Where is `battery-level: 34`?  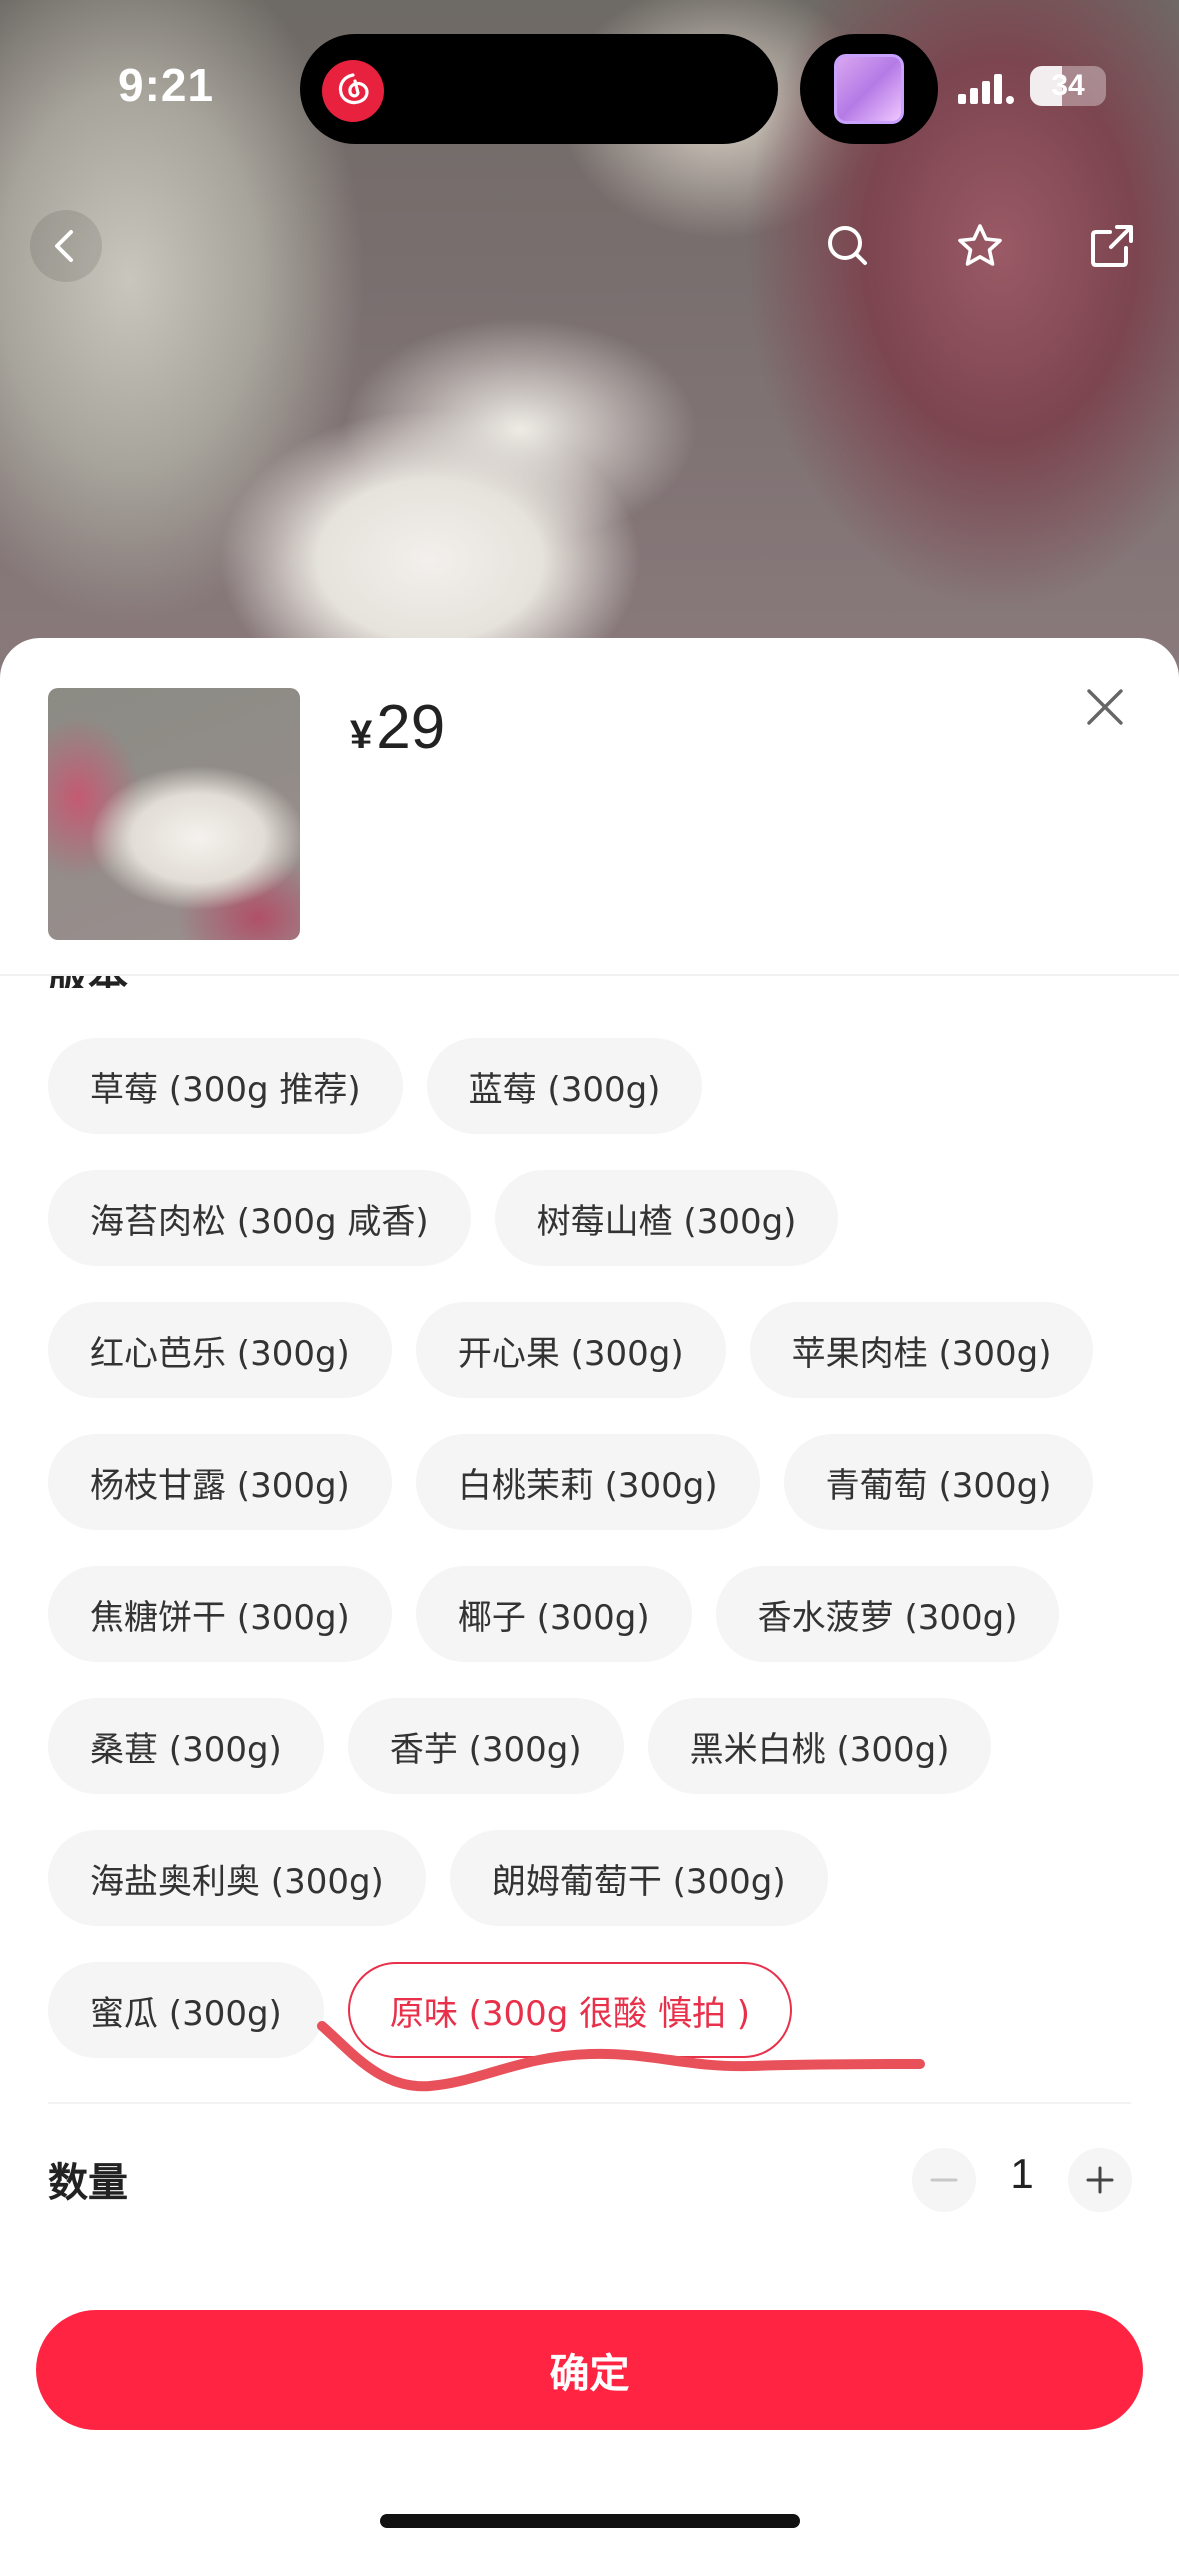 battery-level: 34 is located at coordinates (1068, 86).